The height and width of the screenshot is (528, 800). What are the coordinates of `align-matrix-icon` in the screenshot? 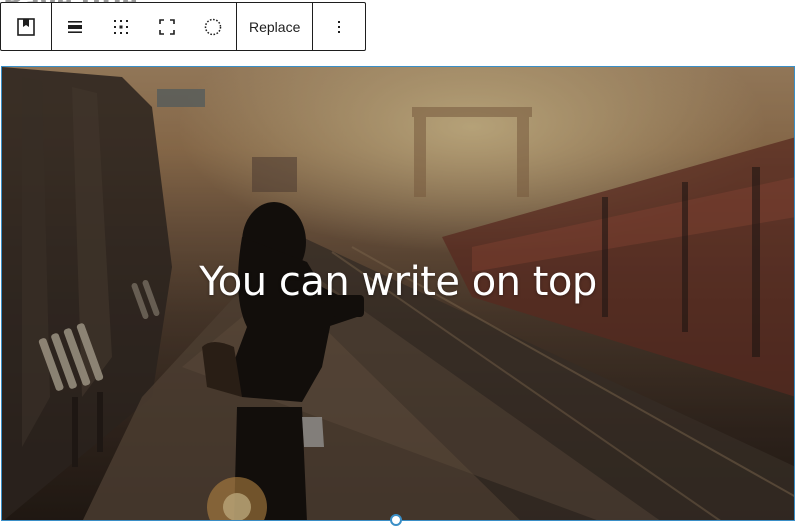 It's located at (121, 27).